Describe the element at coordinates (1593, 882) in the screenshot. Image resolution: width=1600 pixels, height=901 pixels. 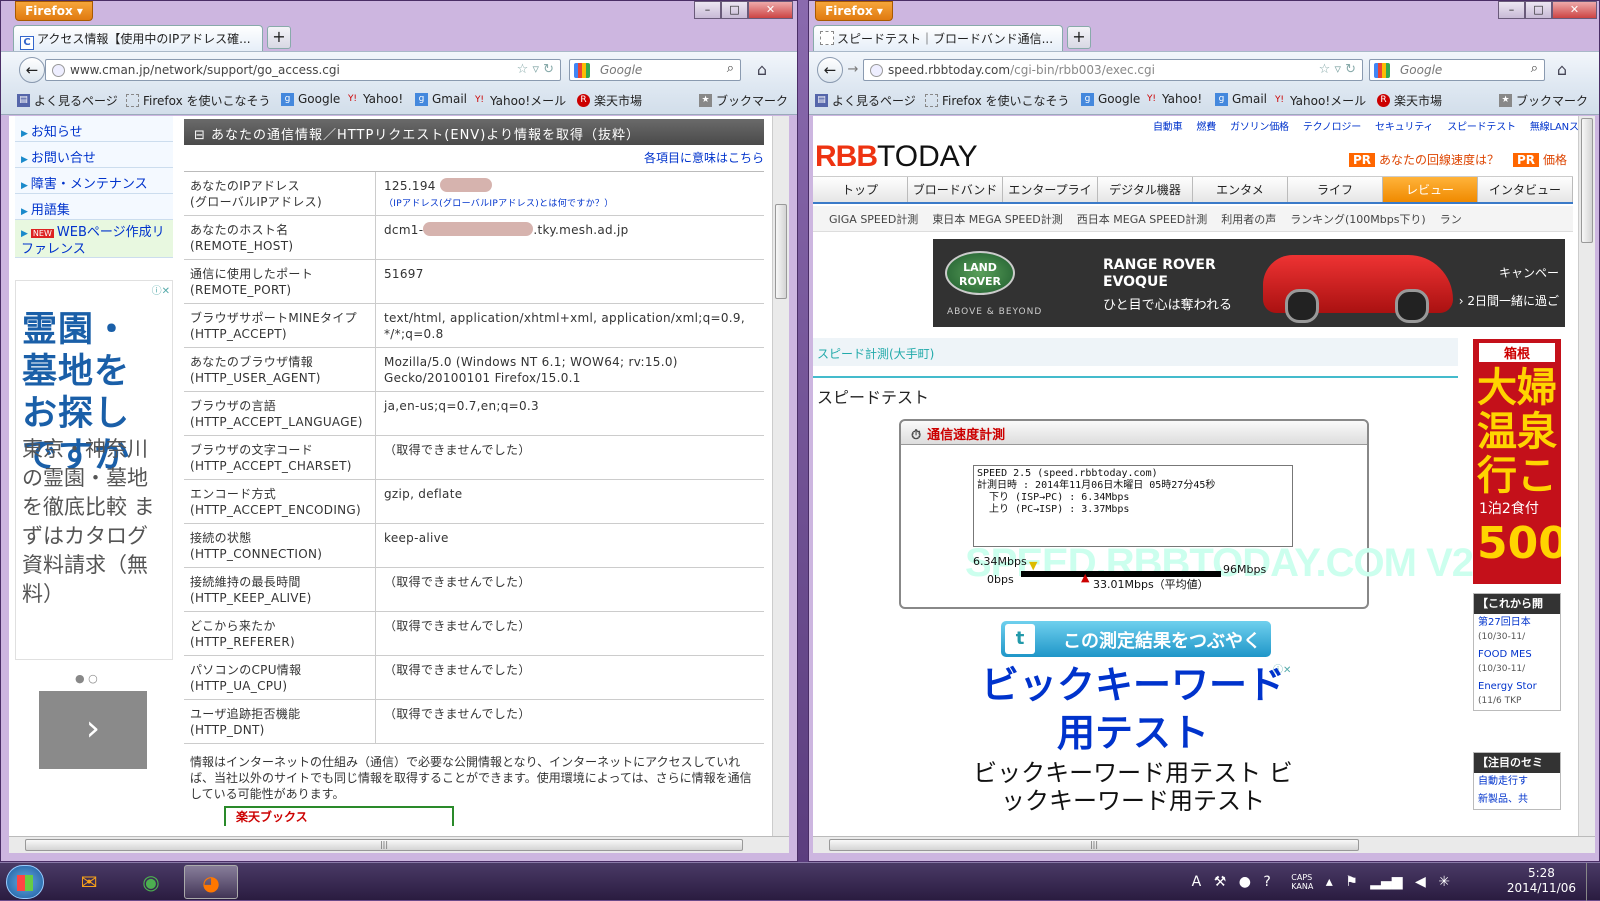
I see `show-desktop-button` at that location.